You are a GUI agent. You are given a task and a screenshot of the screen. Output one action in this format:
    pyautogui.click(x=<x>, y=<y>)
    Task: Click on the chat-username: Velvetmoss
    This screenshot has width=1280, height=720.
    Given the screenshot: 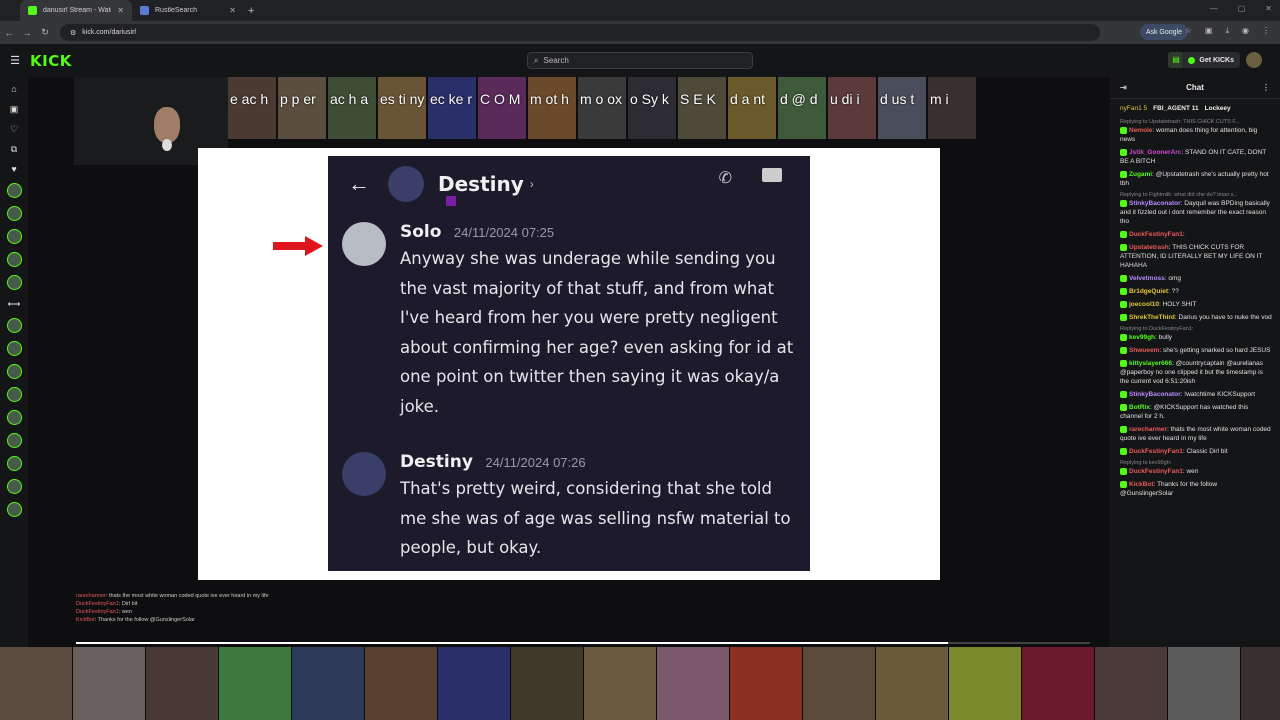 What is the action you would take?
    pyautogui.click(x=1147, y=278)
    